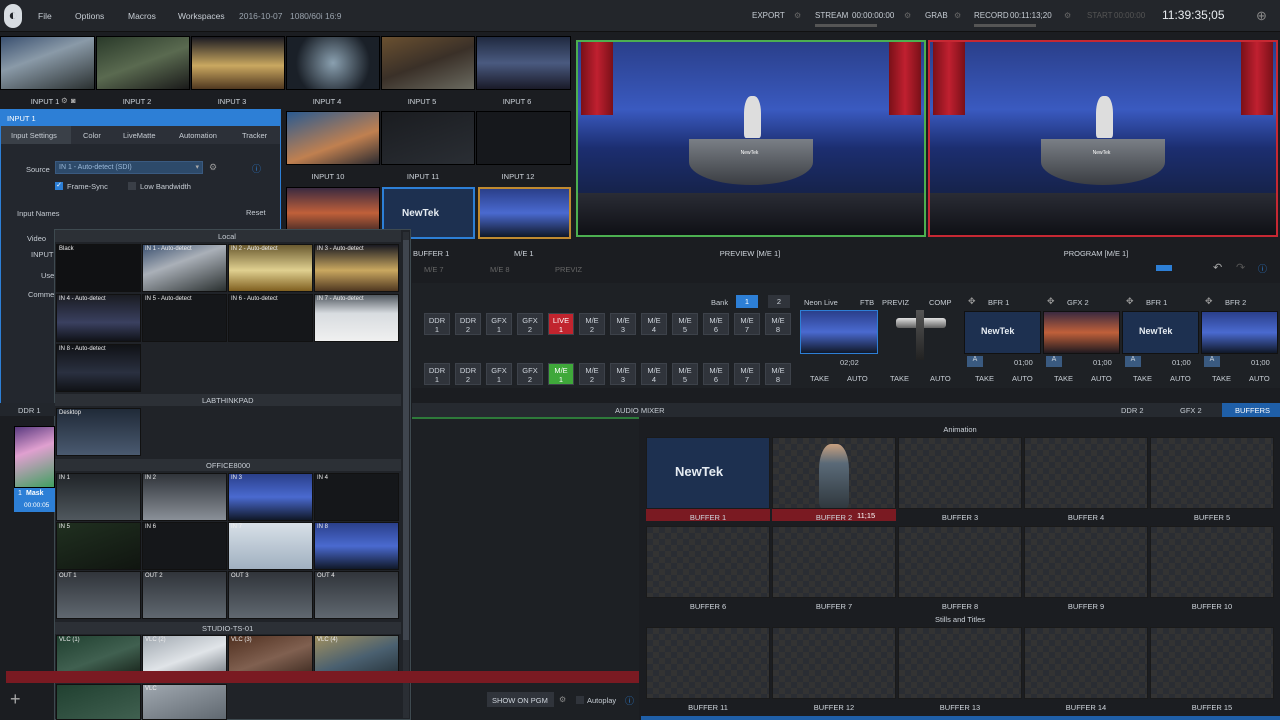 This screenshot has width=1280, height=720. What do you see at coordinates (779, 301) in the screenshot?
I see `bank-2-button: 2` at bounding box center [779, 301].